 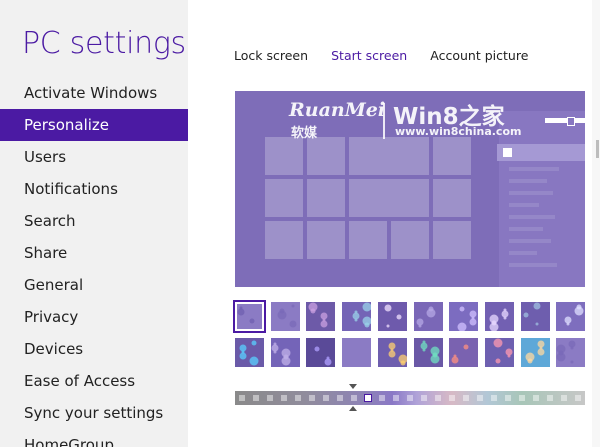 What do you see at coordinates (94, 189) in the screenshot?
I see `sidebar-item-notifications: Notifications` at bounding box center [94, 189].